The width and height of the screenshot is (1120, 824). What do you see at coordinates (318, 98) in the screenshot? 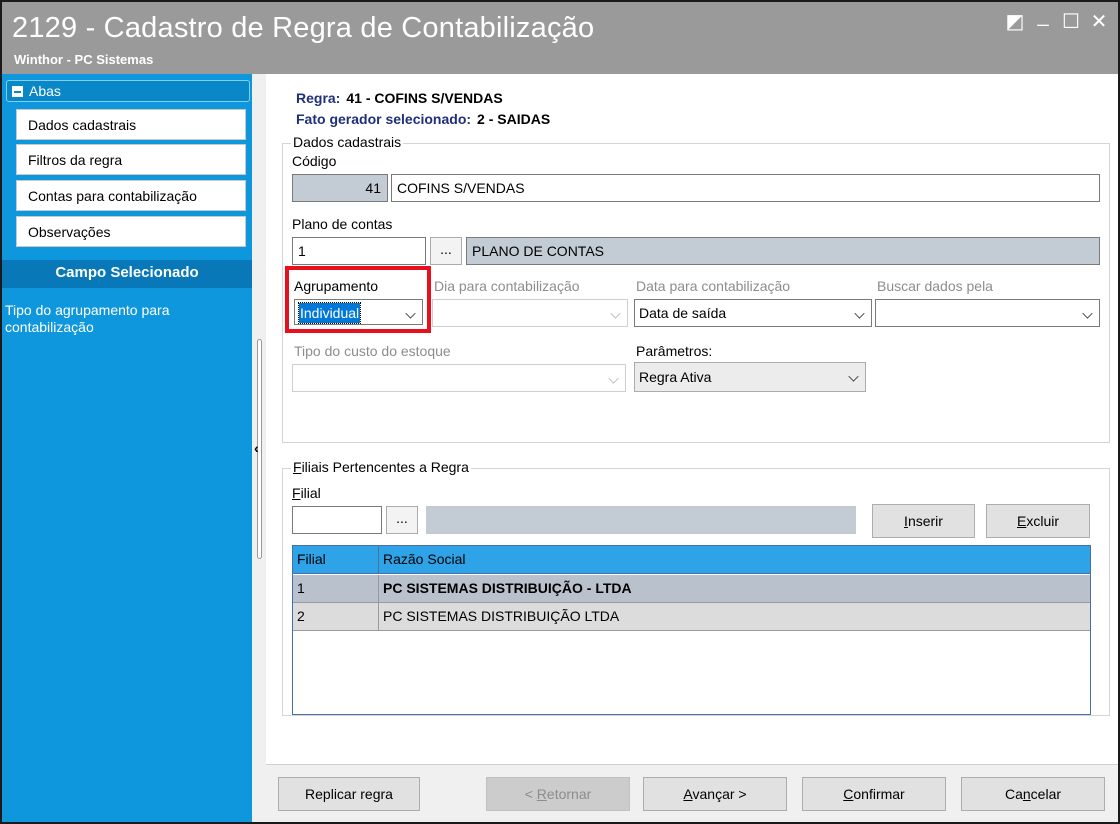
I see `regra-label: Regra:` at bounding box center [318, 98].